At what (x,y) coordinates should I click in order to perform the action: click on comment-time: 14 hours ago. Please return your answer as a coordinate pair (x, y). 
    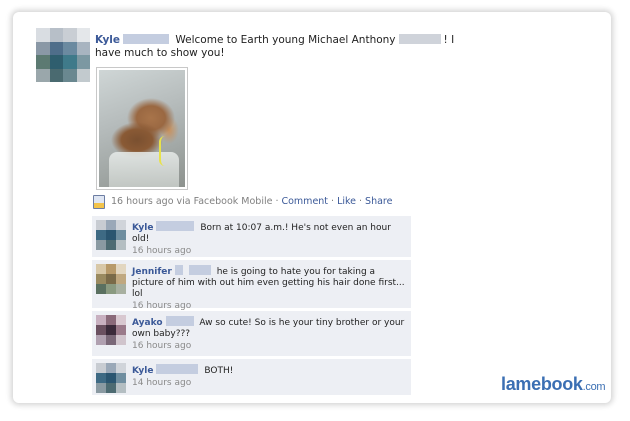
    Looking at the image, I should click on (268, 383).